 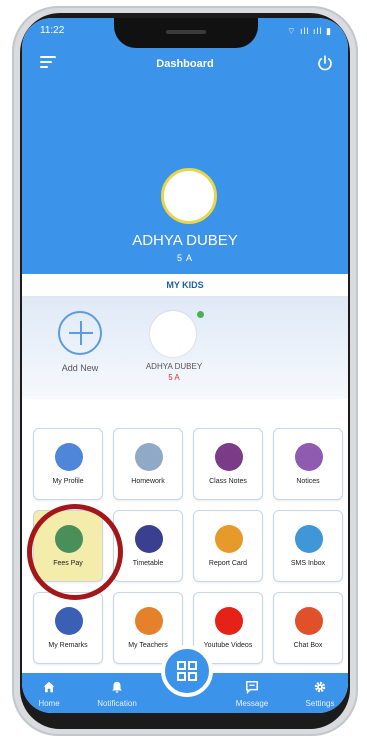 I want to click on profile-name: ADHYA DUBEY, so click(x=185, y=240).